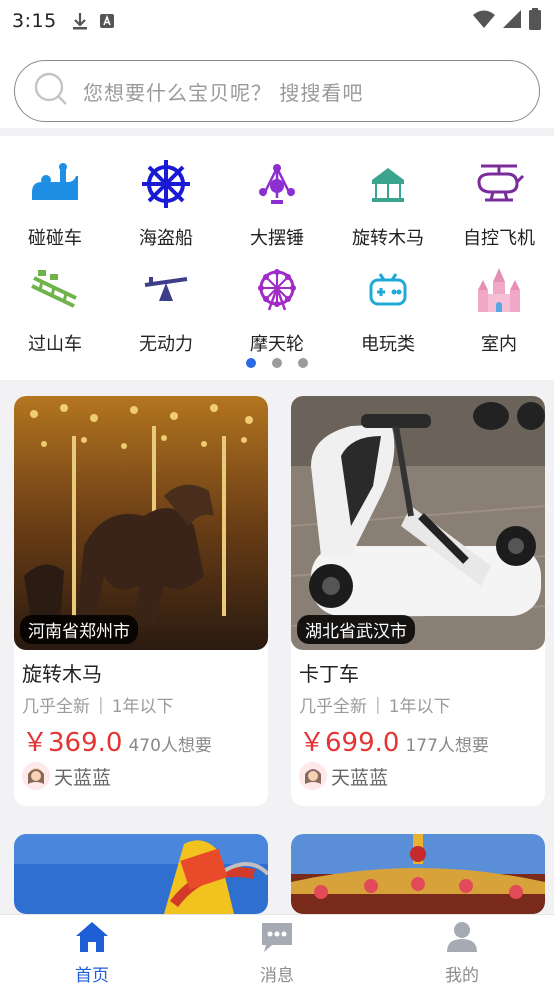  Describe the element at coordinates (55, 290) in the screenshot. I see `roller-coaster-icon` at that location.